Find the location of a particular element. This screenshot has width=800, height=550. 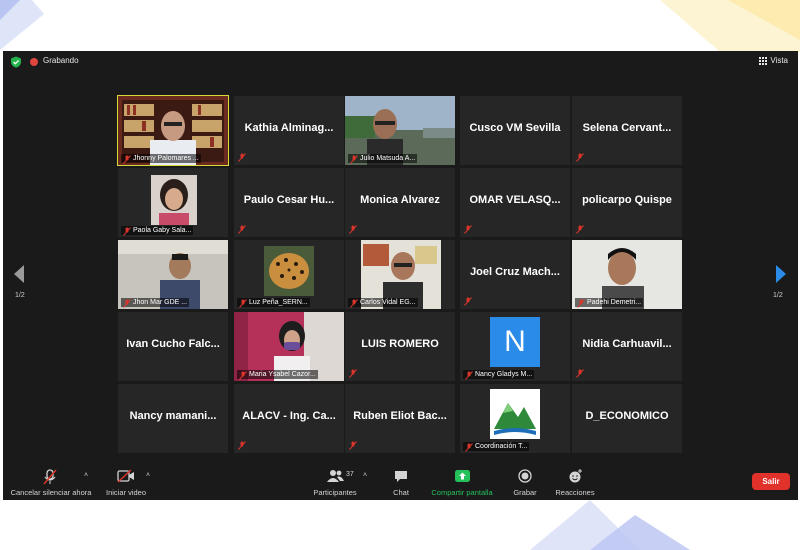

page-indicator-left: 1/2 is located at coordinates (20, 295).